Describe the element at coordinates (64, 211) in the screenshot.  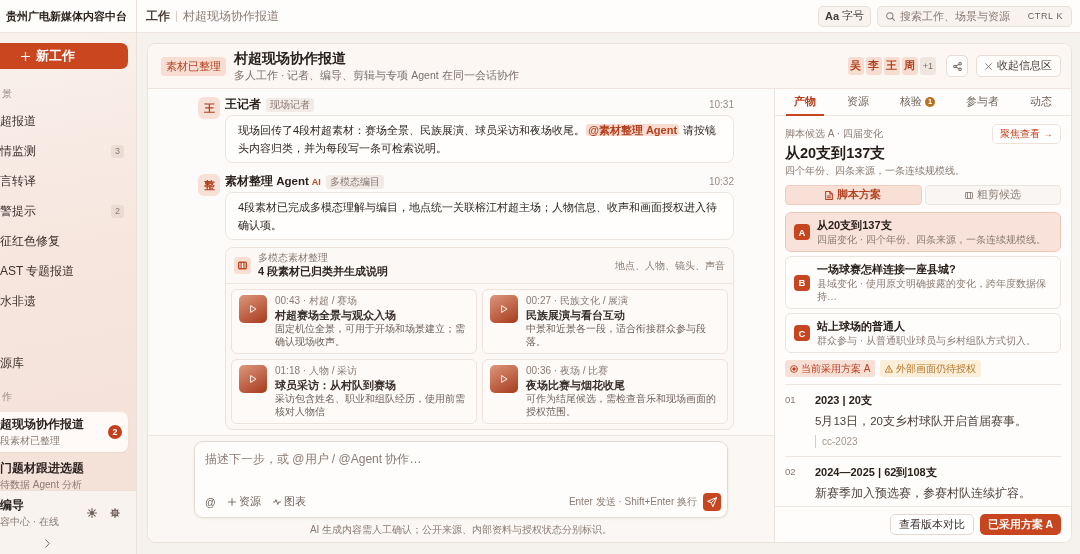
I see `nav-item: 警提示 2` at that location.